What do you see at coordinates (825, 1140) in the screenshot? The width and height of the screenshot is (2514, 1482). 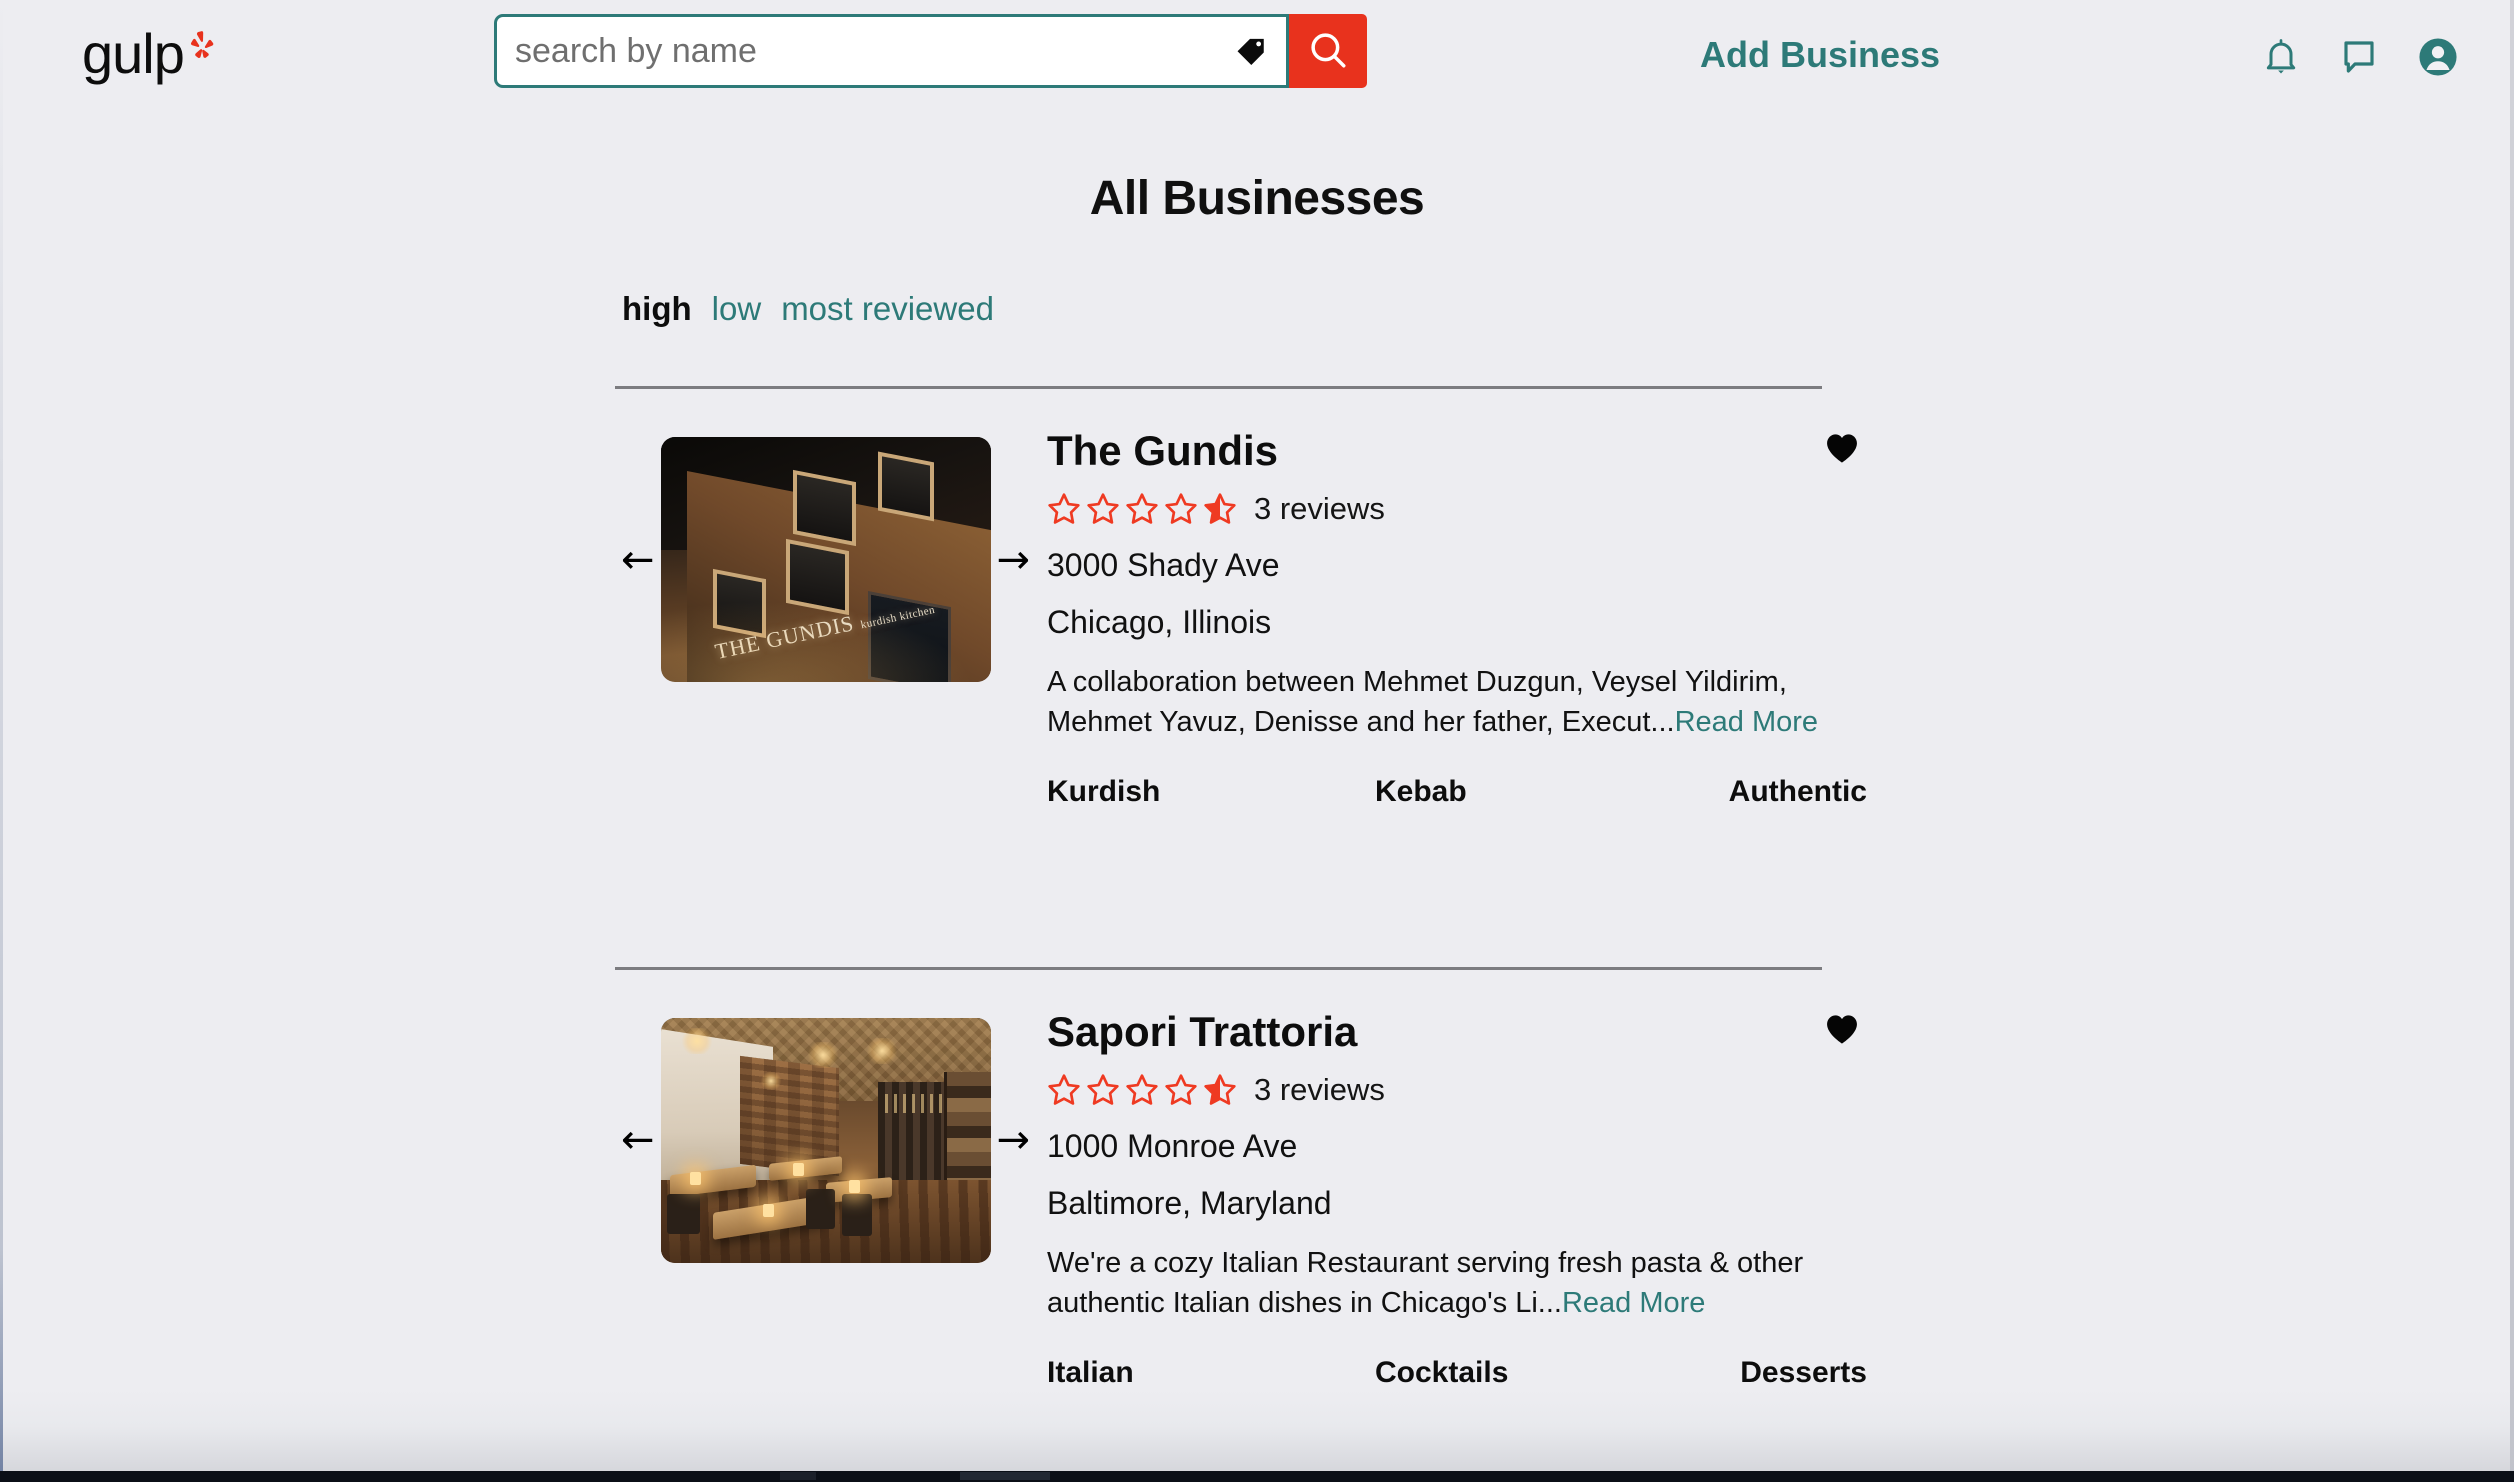 I see `business-photo` at bounding box center [825, 1140].